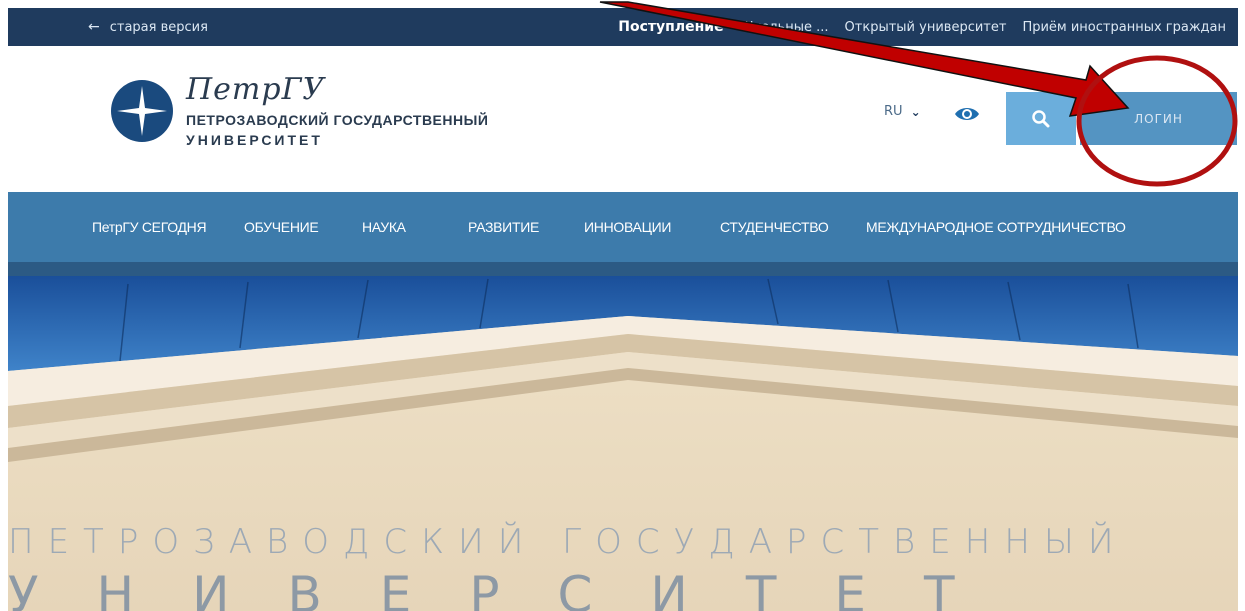 Image resolution: width=1245 pixels, height=611 pixels. Describe the element at coordinates (623, 269) in the screenshot. I see `nav-underband` at that location.